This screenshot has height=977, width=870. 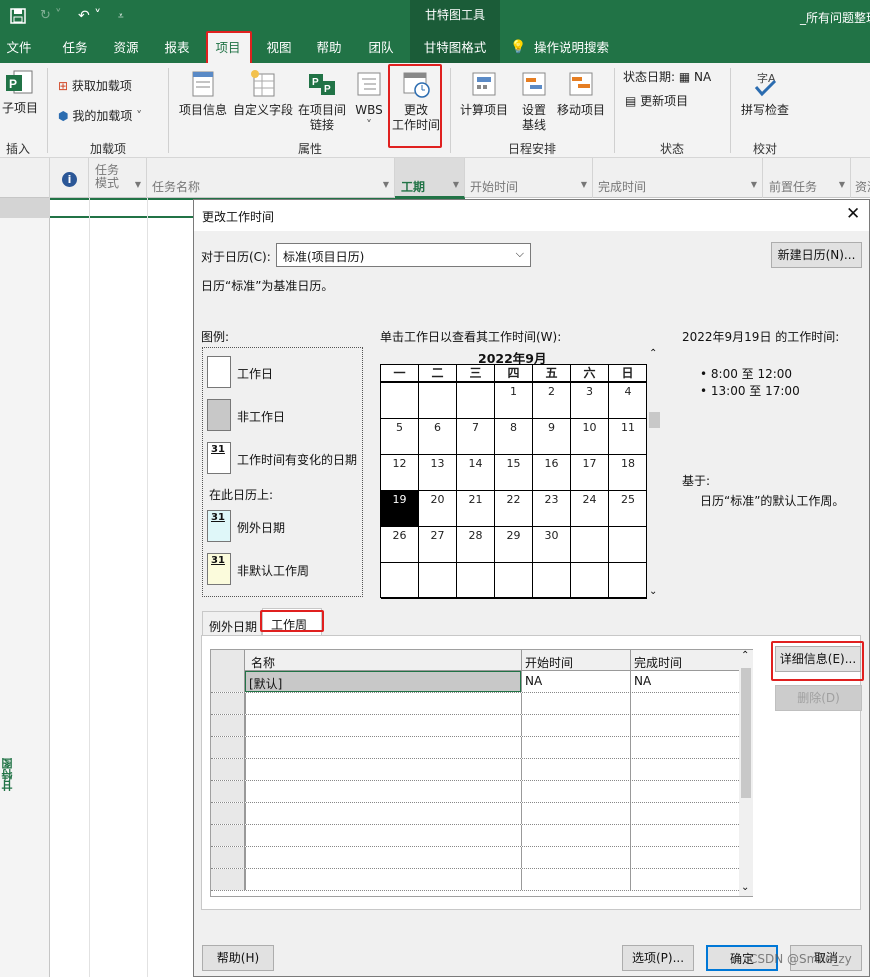 I want to click on calendar-day: 22, so click(x=514, y=509).